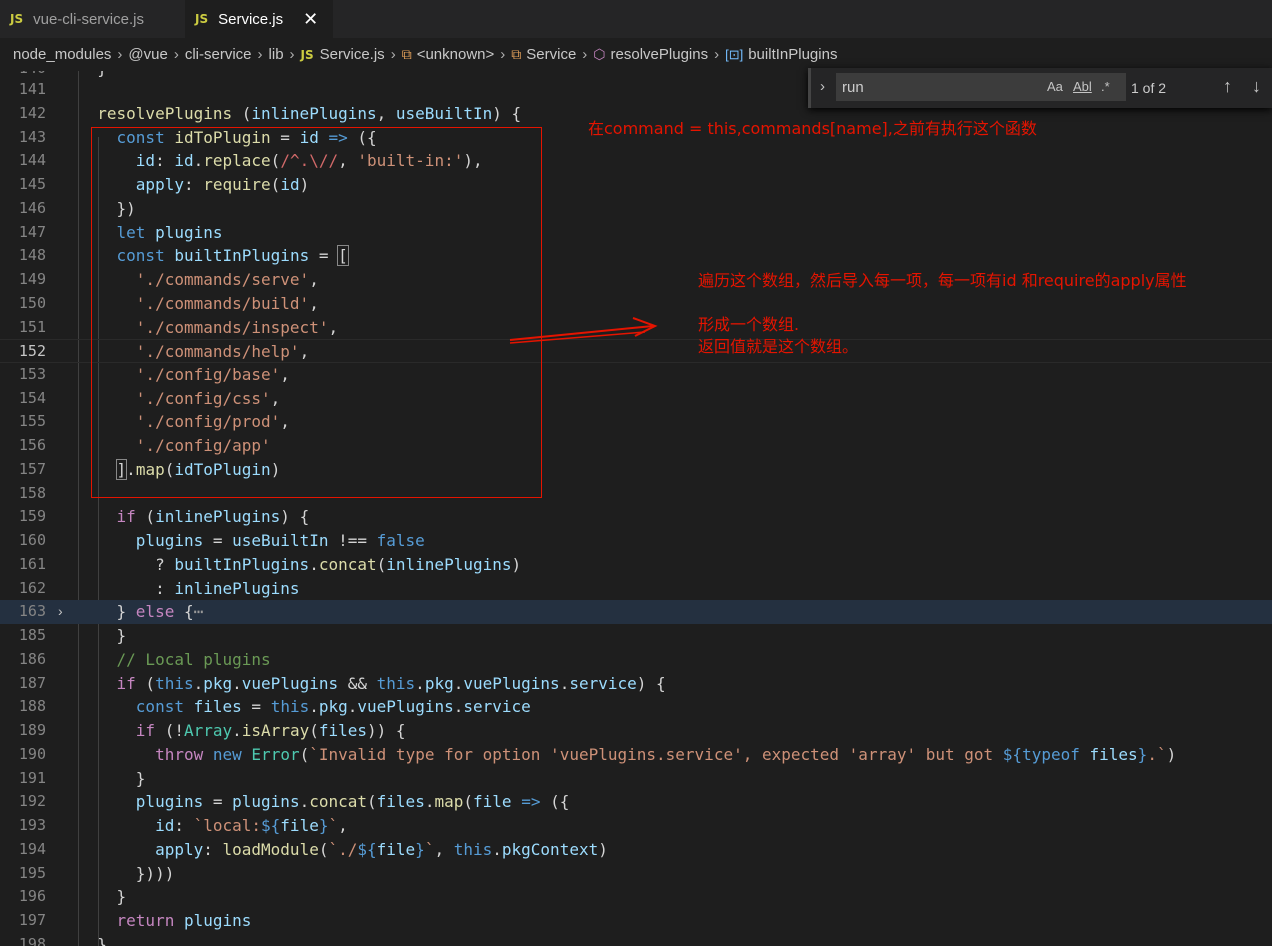  What do you see at coordinates (456, 54) in the screenshot?
I see `breadcrumb-item: <unknown>` at bounding box center [456, 54].